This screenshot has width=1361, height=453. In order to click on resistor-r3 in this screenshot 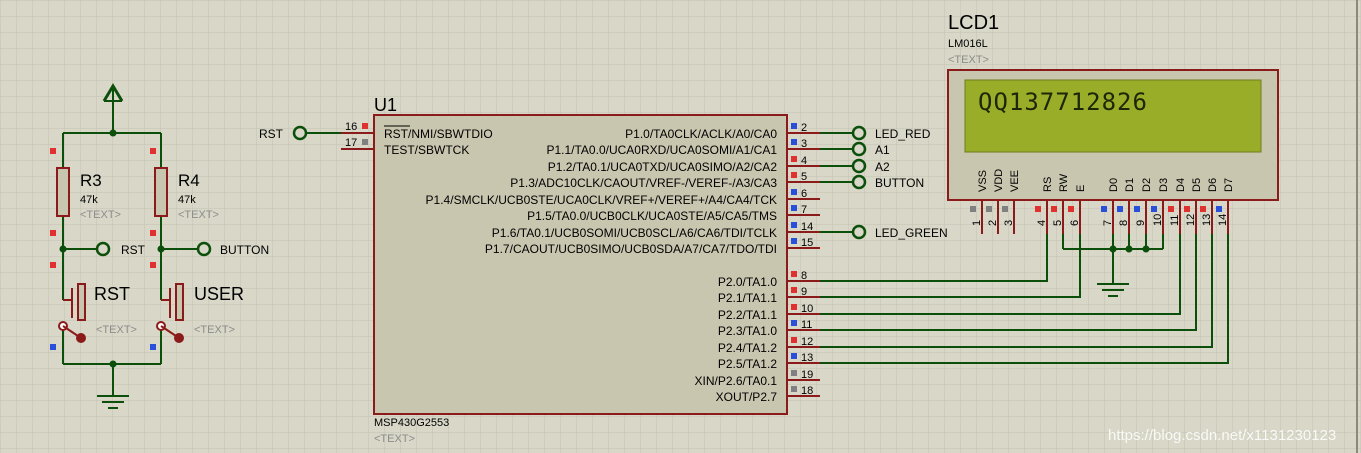, I will do `click(63, 192)`.